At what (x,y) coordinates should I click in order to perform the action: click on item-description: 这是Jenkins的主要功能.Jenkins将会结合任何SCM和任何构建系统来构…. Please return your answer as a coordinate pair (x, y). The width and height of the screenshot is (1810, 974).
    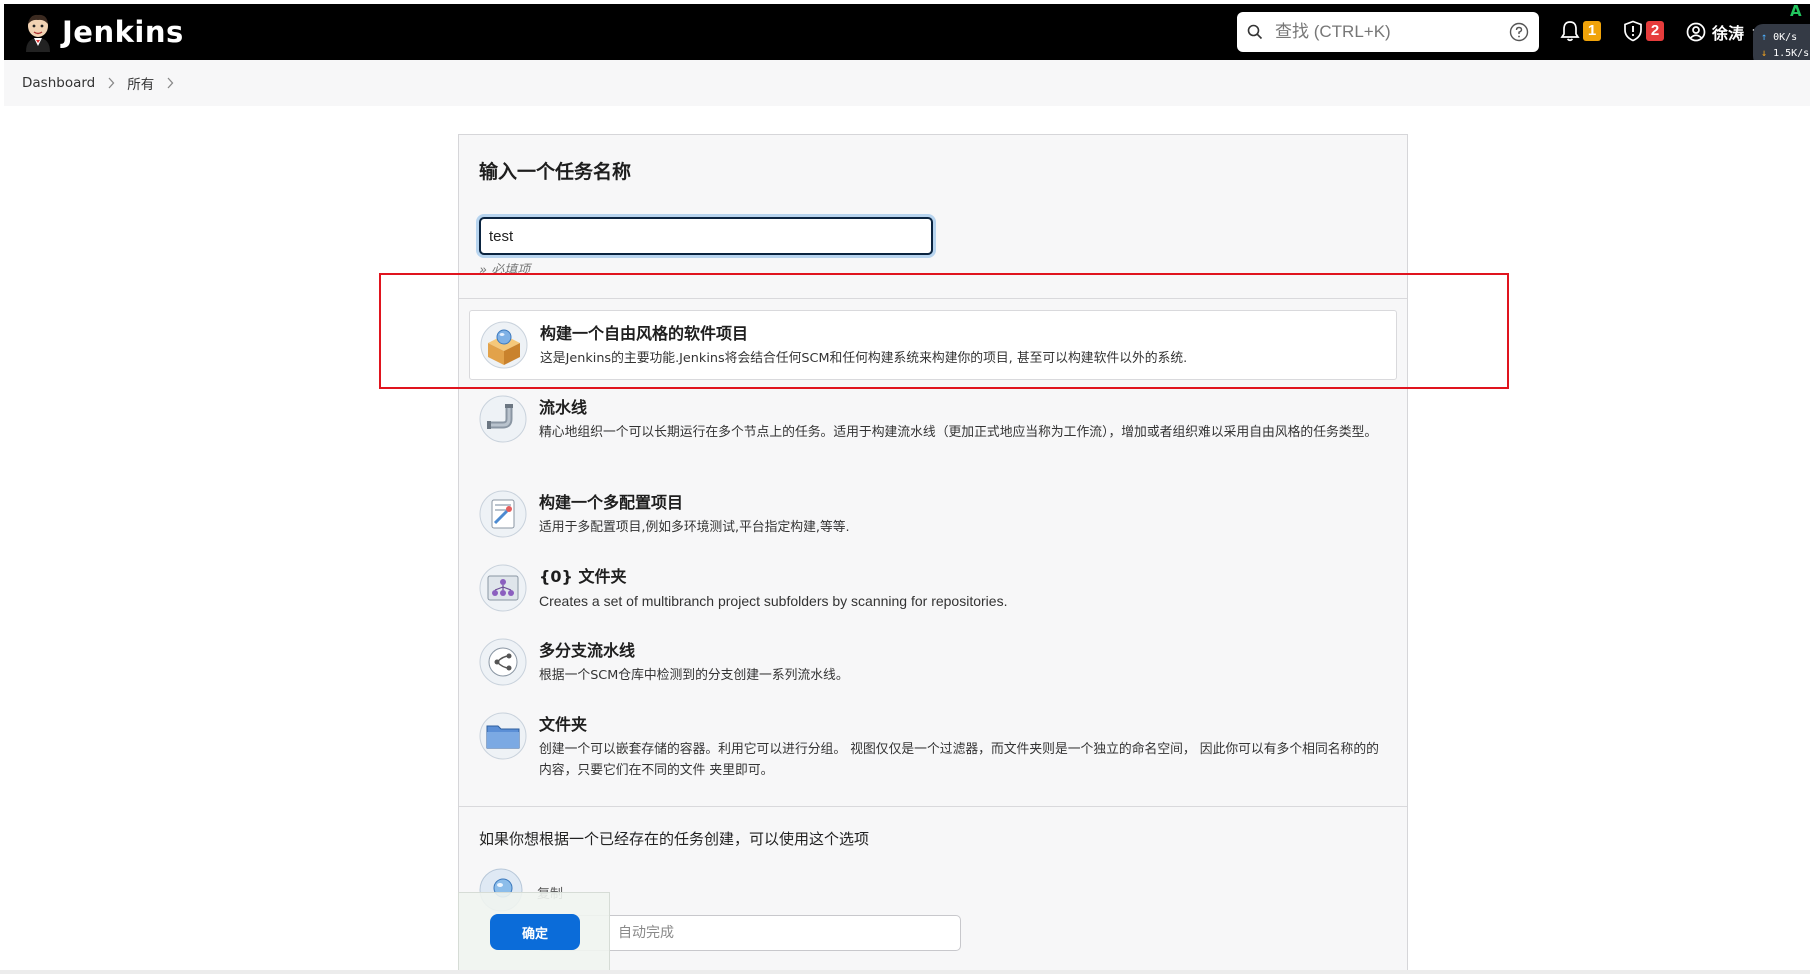
    Looking at the image, I should click on (864, 358).